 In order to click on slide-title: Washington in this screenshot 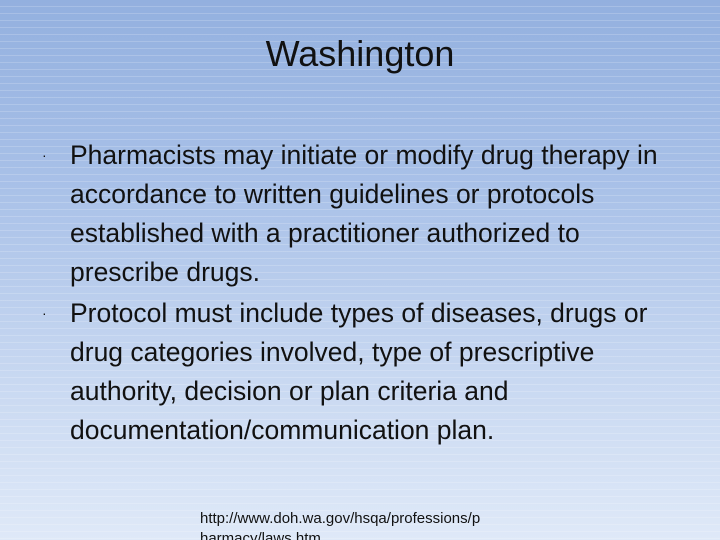, I will do `click(360, 53)`.